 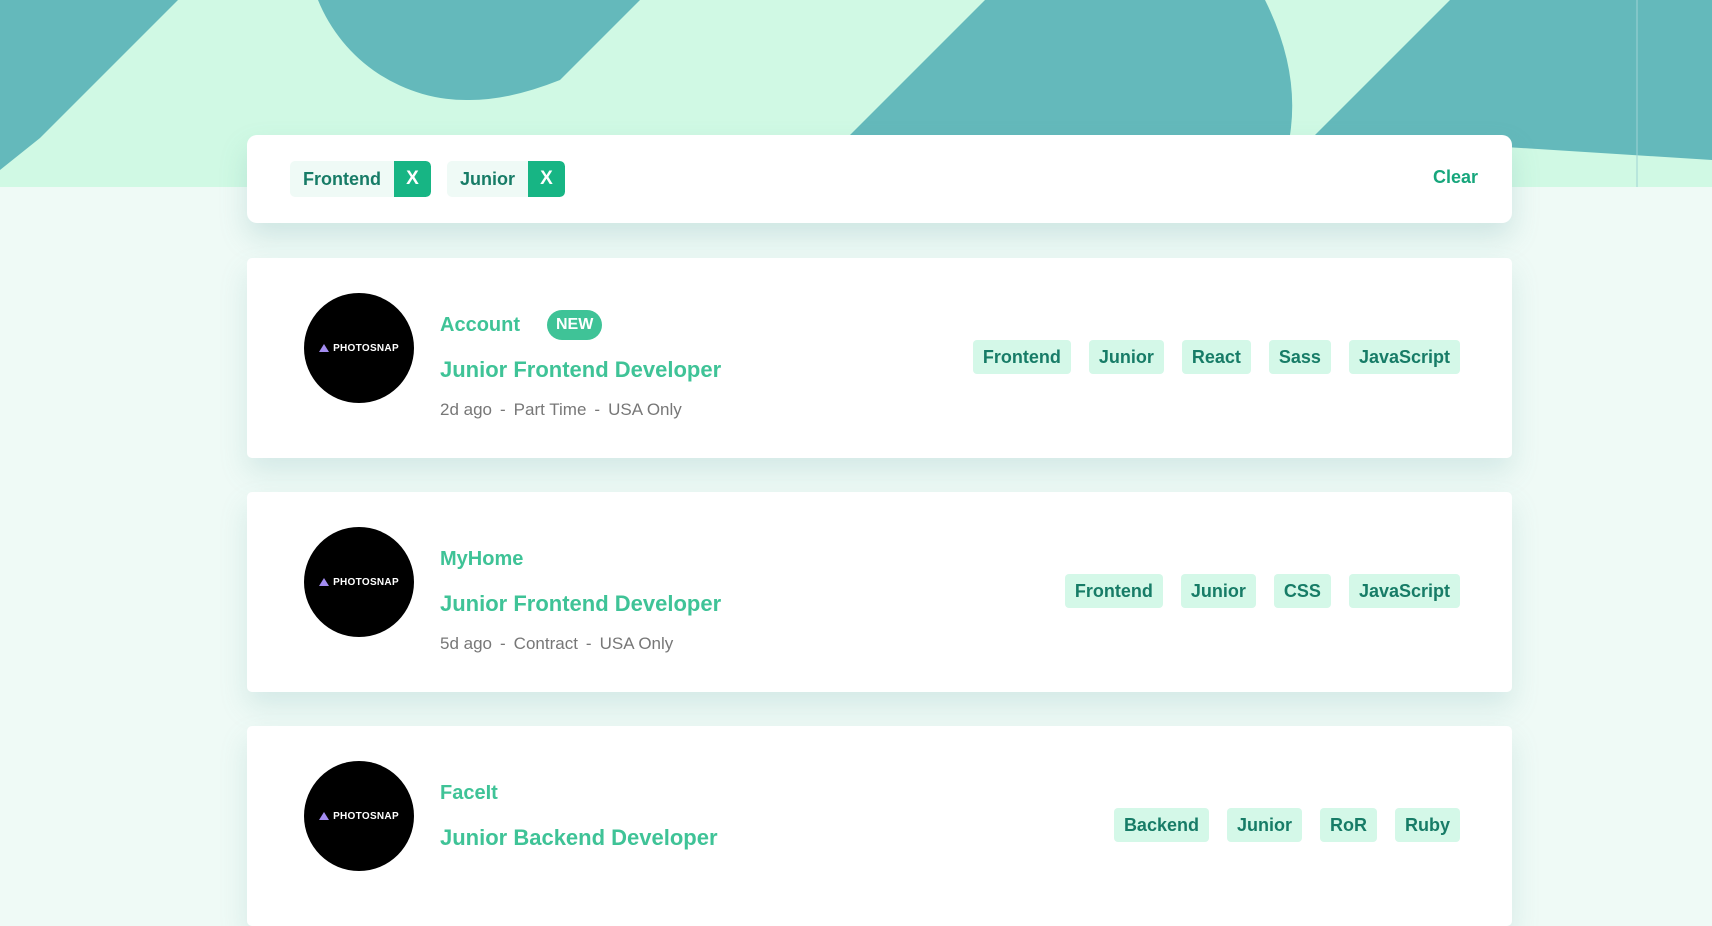 I want to click on job-meta: 5d ago - Contract - USA Only, so click(x=556, y=644).